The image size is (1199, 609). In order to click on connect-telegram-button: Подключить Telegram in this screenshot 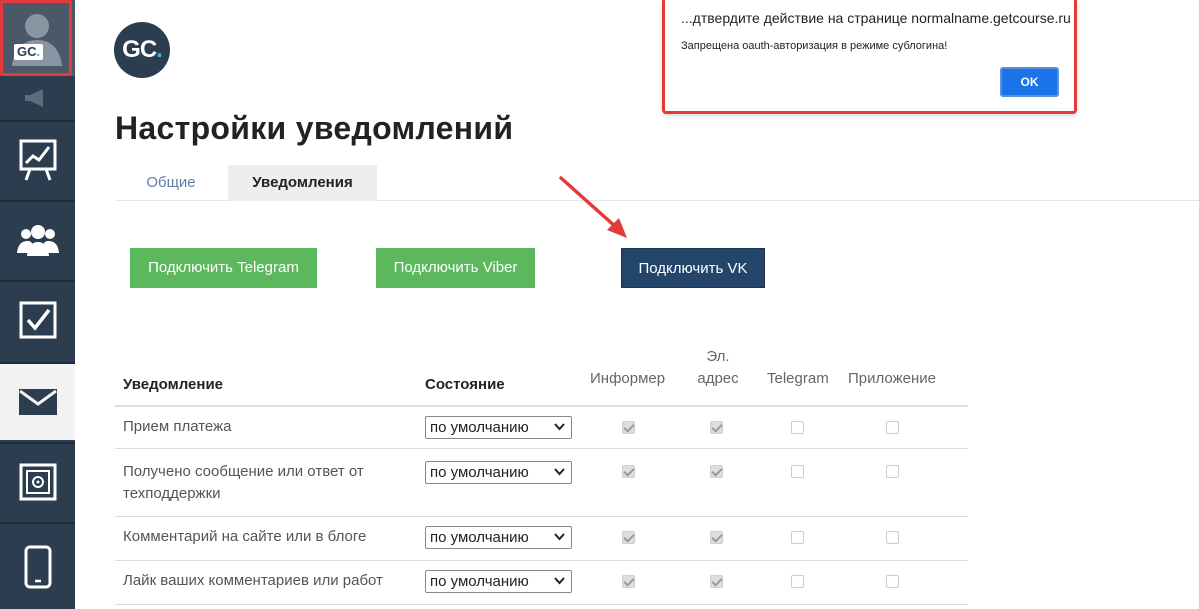, I will do `click(223, 268)`.